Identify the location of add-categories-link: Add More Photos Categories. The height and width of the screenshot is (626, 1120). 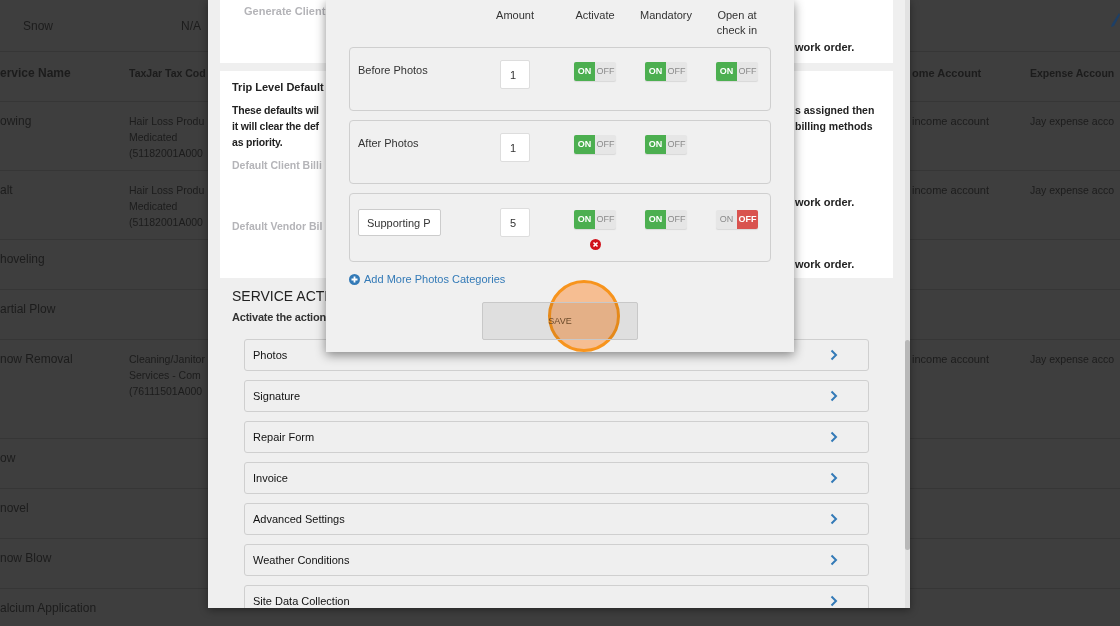
(560, 279).